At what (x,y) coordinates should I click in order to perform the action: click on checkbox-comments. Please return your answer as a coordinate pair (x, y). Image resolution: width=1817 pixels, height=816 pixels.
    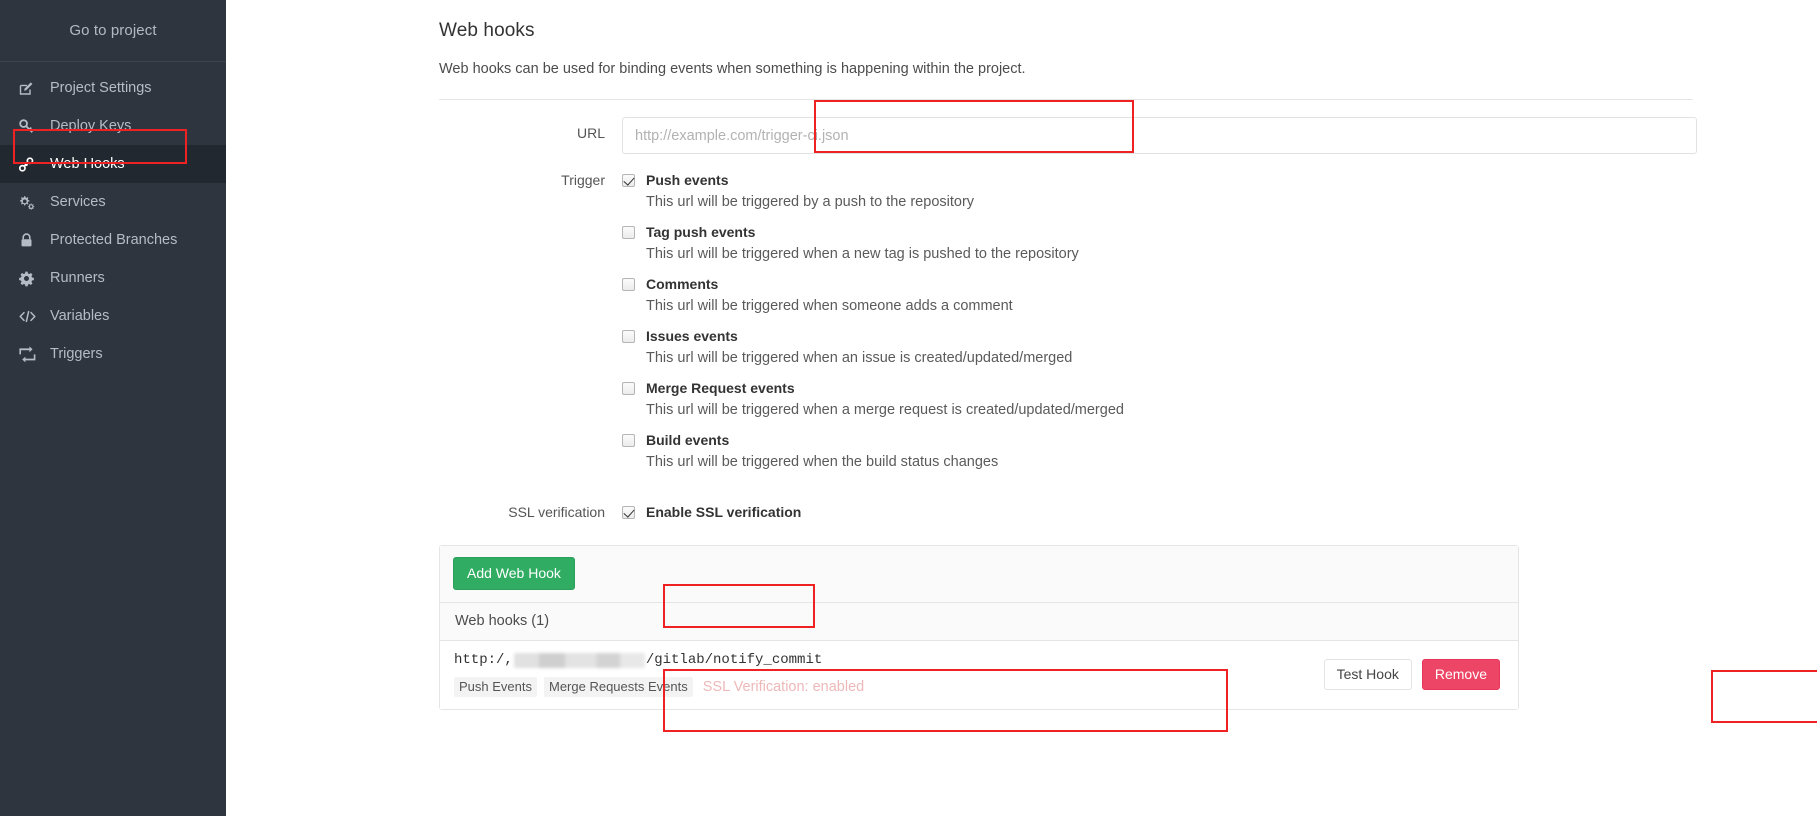
    Looking at the image, I should click on (628, 284).